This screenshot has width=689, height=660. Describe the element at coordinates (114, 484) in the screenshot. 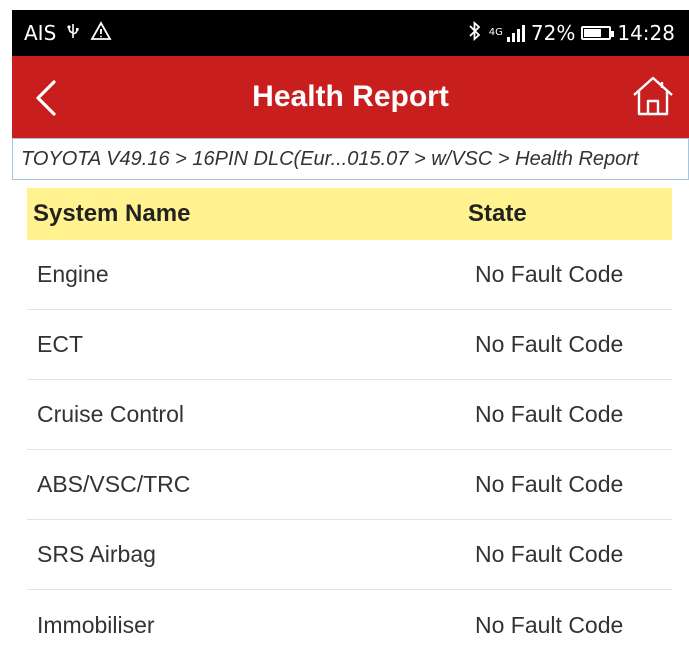

I see `system-name-cell: ABS/VSC/TRC` at that location.